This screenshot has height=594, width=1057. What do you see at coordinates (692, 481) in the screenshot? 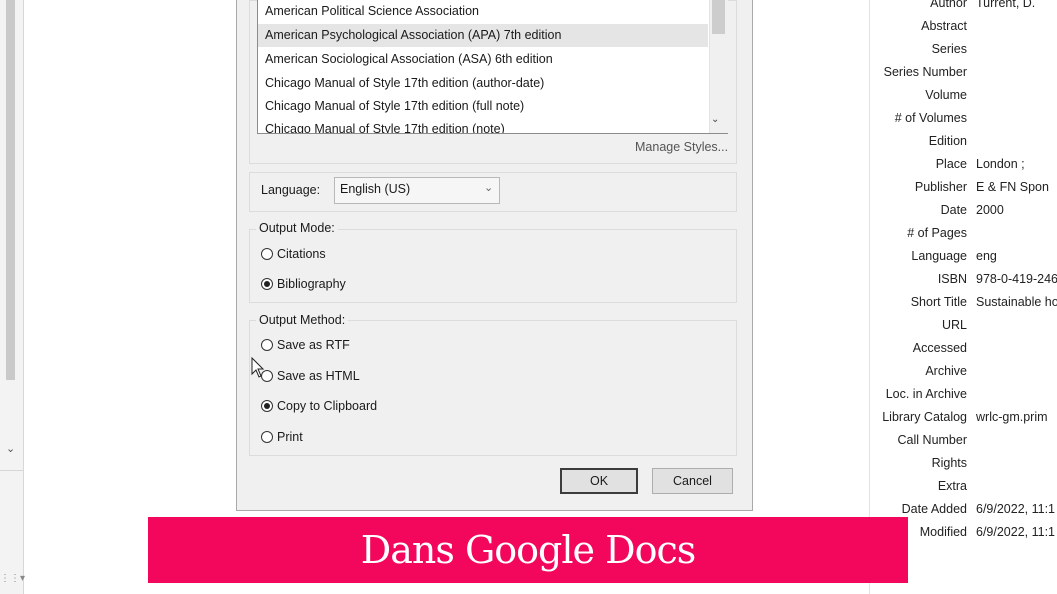
I see `cancel-button: Cancel` at bounding box center [692, 481].